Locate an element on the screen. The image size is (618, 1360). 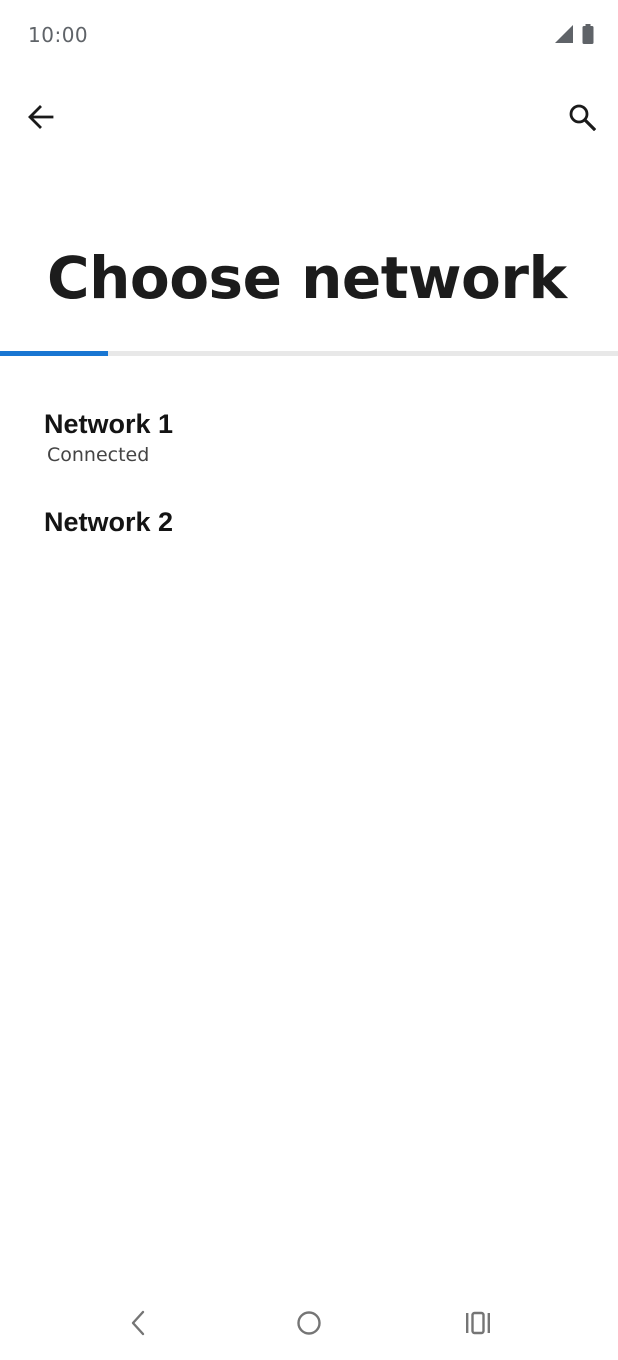
battery-icon is located at coordinates (588, 36).